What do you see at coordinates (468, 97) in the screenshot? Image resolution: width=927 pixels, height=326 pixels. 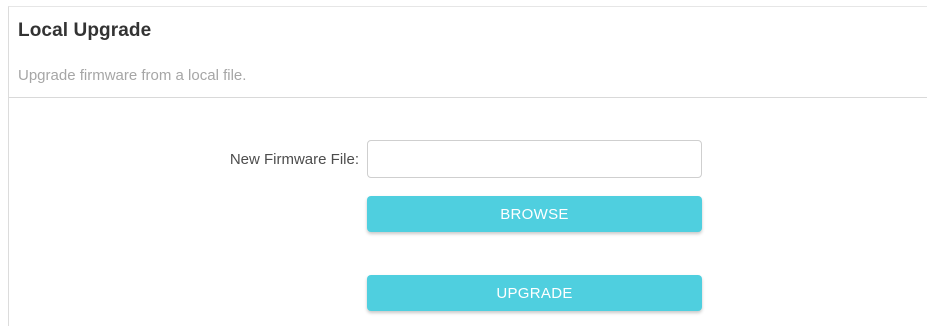 I see `section-divider` at bounding box center [468, 97].